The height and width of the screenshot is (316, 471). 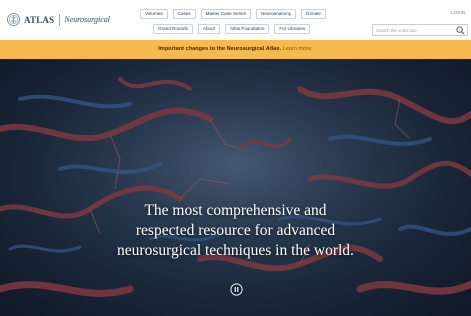 What do you see at coordinates (208, 29) in the screenshot?
I see `nav-about: About` at bounding box center [208, 29].